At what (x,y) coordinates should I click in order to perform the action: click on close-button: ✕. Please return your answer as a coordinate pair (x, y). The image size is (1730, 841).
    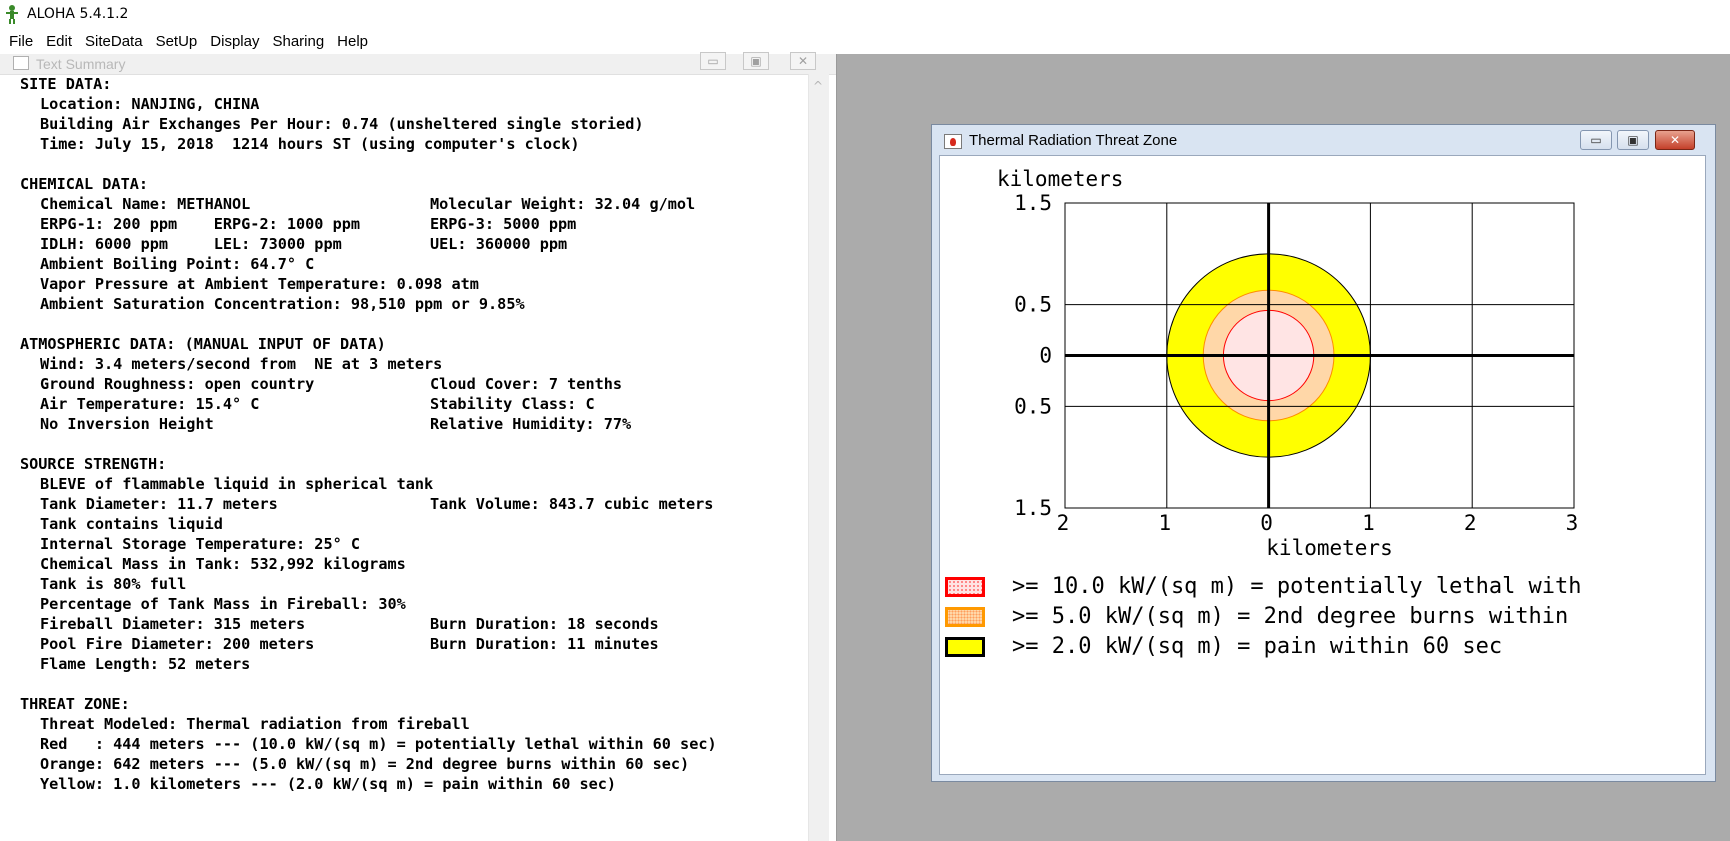
    Looking at the image, I should click on (803, 61).